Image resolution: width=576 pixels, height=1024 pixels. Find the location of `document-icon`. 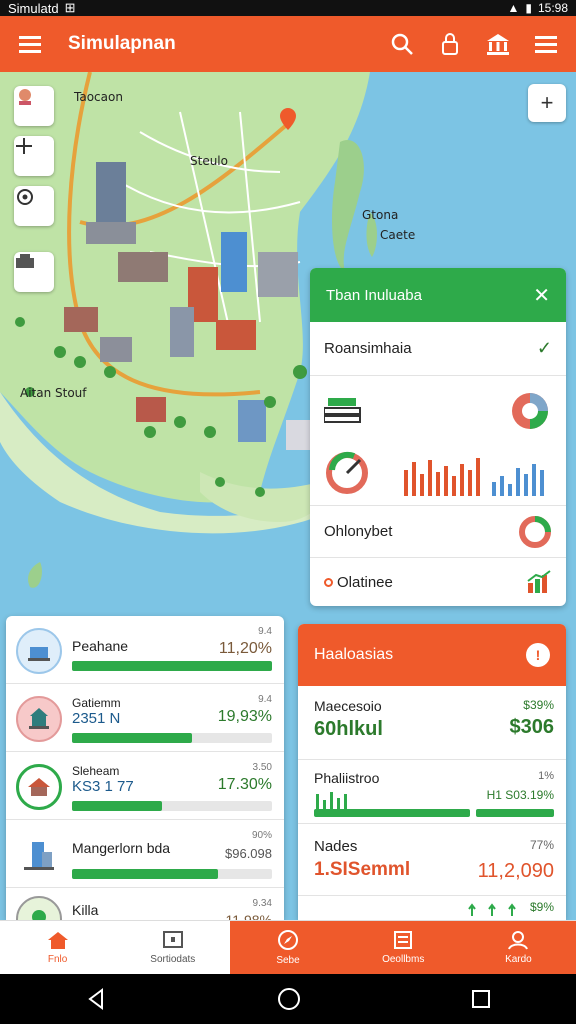

document-icon is located at coordinates (172, 939).